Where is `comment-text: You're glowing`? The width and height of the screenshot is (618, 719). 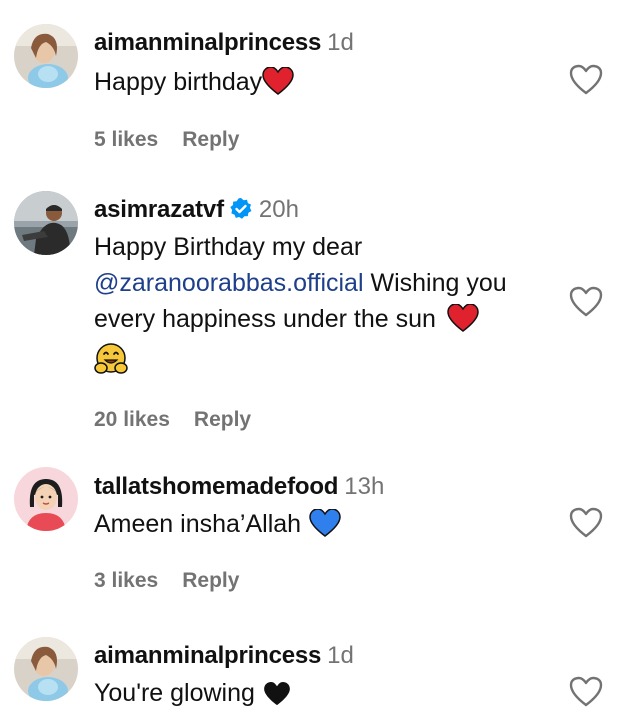 comment-text: You're glowing is located at coordinates (174, 693).